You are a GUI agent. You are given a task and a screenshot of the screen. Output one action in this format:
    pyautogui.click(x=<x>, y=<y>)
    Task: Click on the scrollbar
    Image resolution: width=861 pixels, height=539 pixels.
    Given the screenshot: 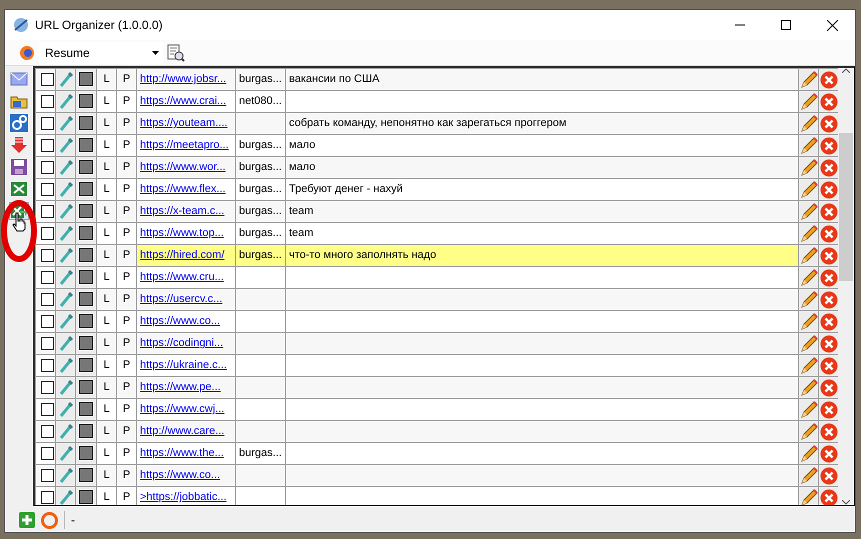 What is the action you would take?
    pyautogui.click(x=846, y=286)
    